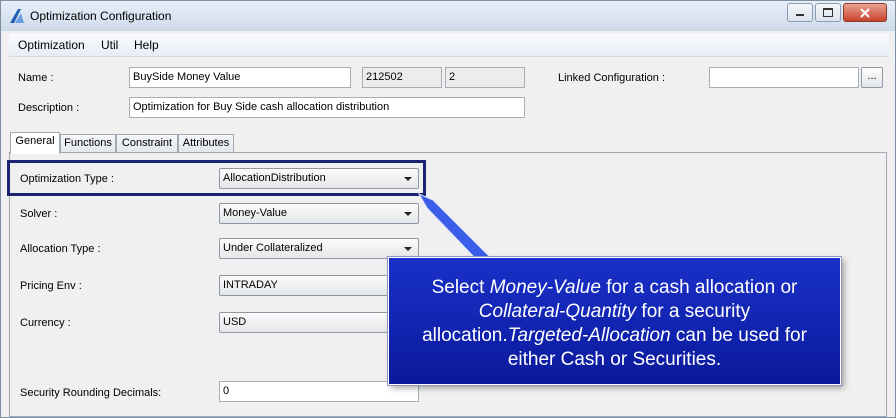 The height and width of the screenshot is (418, 896). I want to click on menu-optimization: Optimization, so click(51, 45).